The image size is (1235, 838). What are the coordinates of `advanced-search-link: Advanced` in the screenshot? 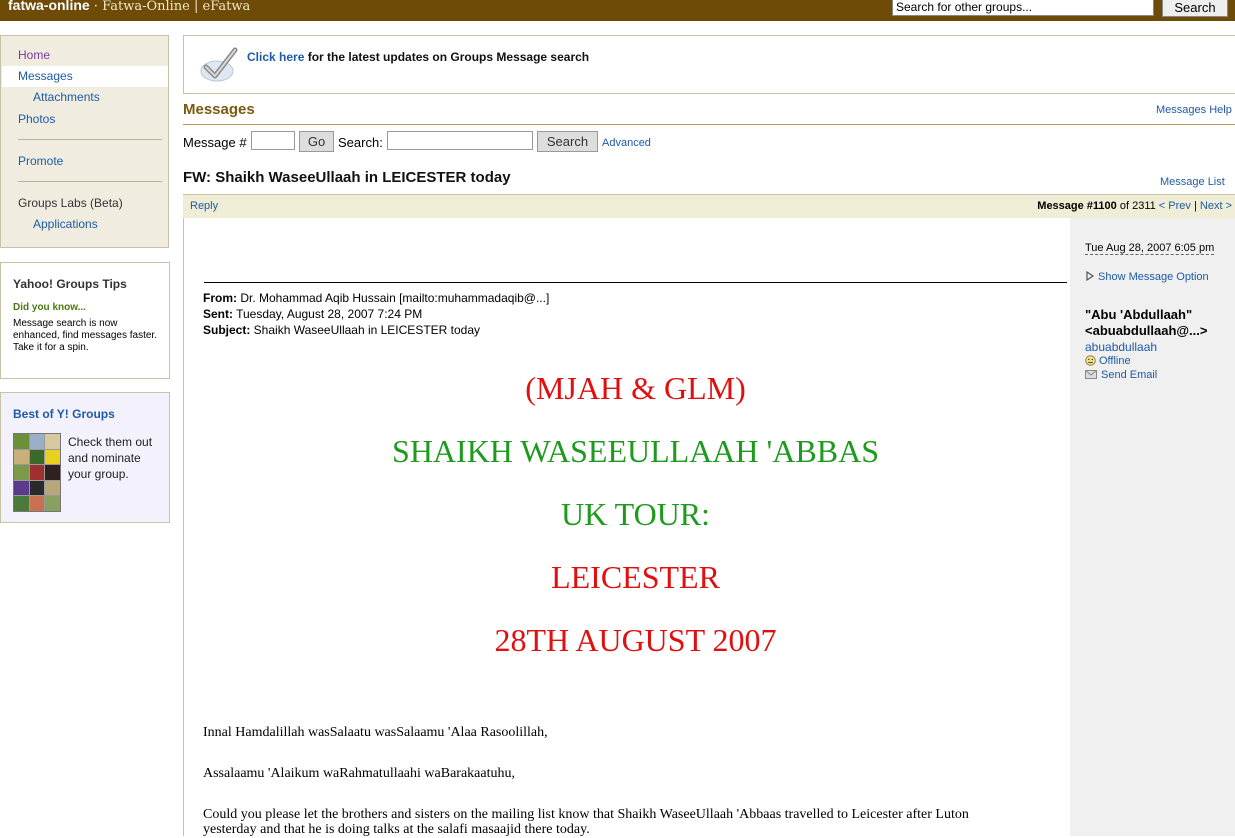 It's located at (626, 143).